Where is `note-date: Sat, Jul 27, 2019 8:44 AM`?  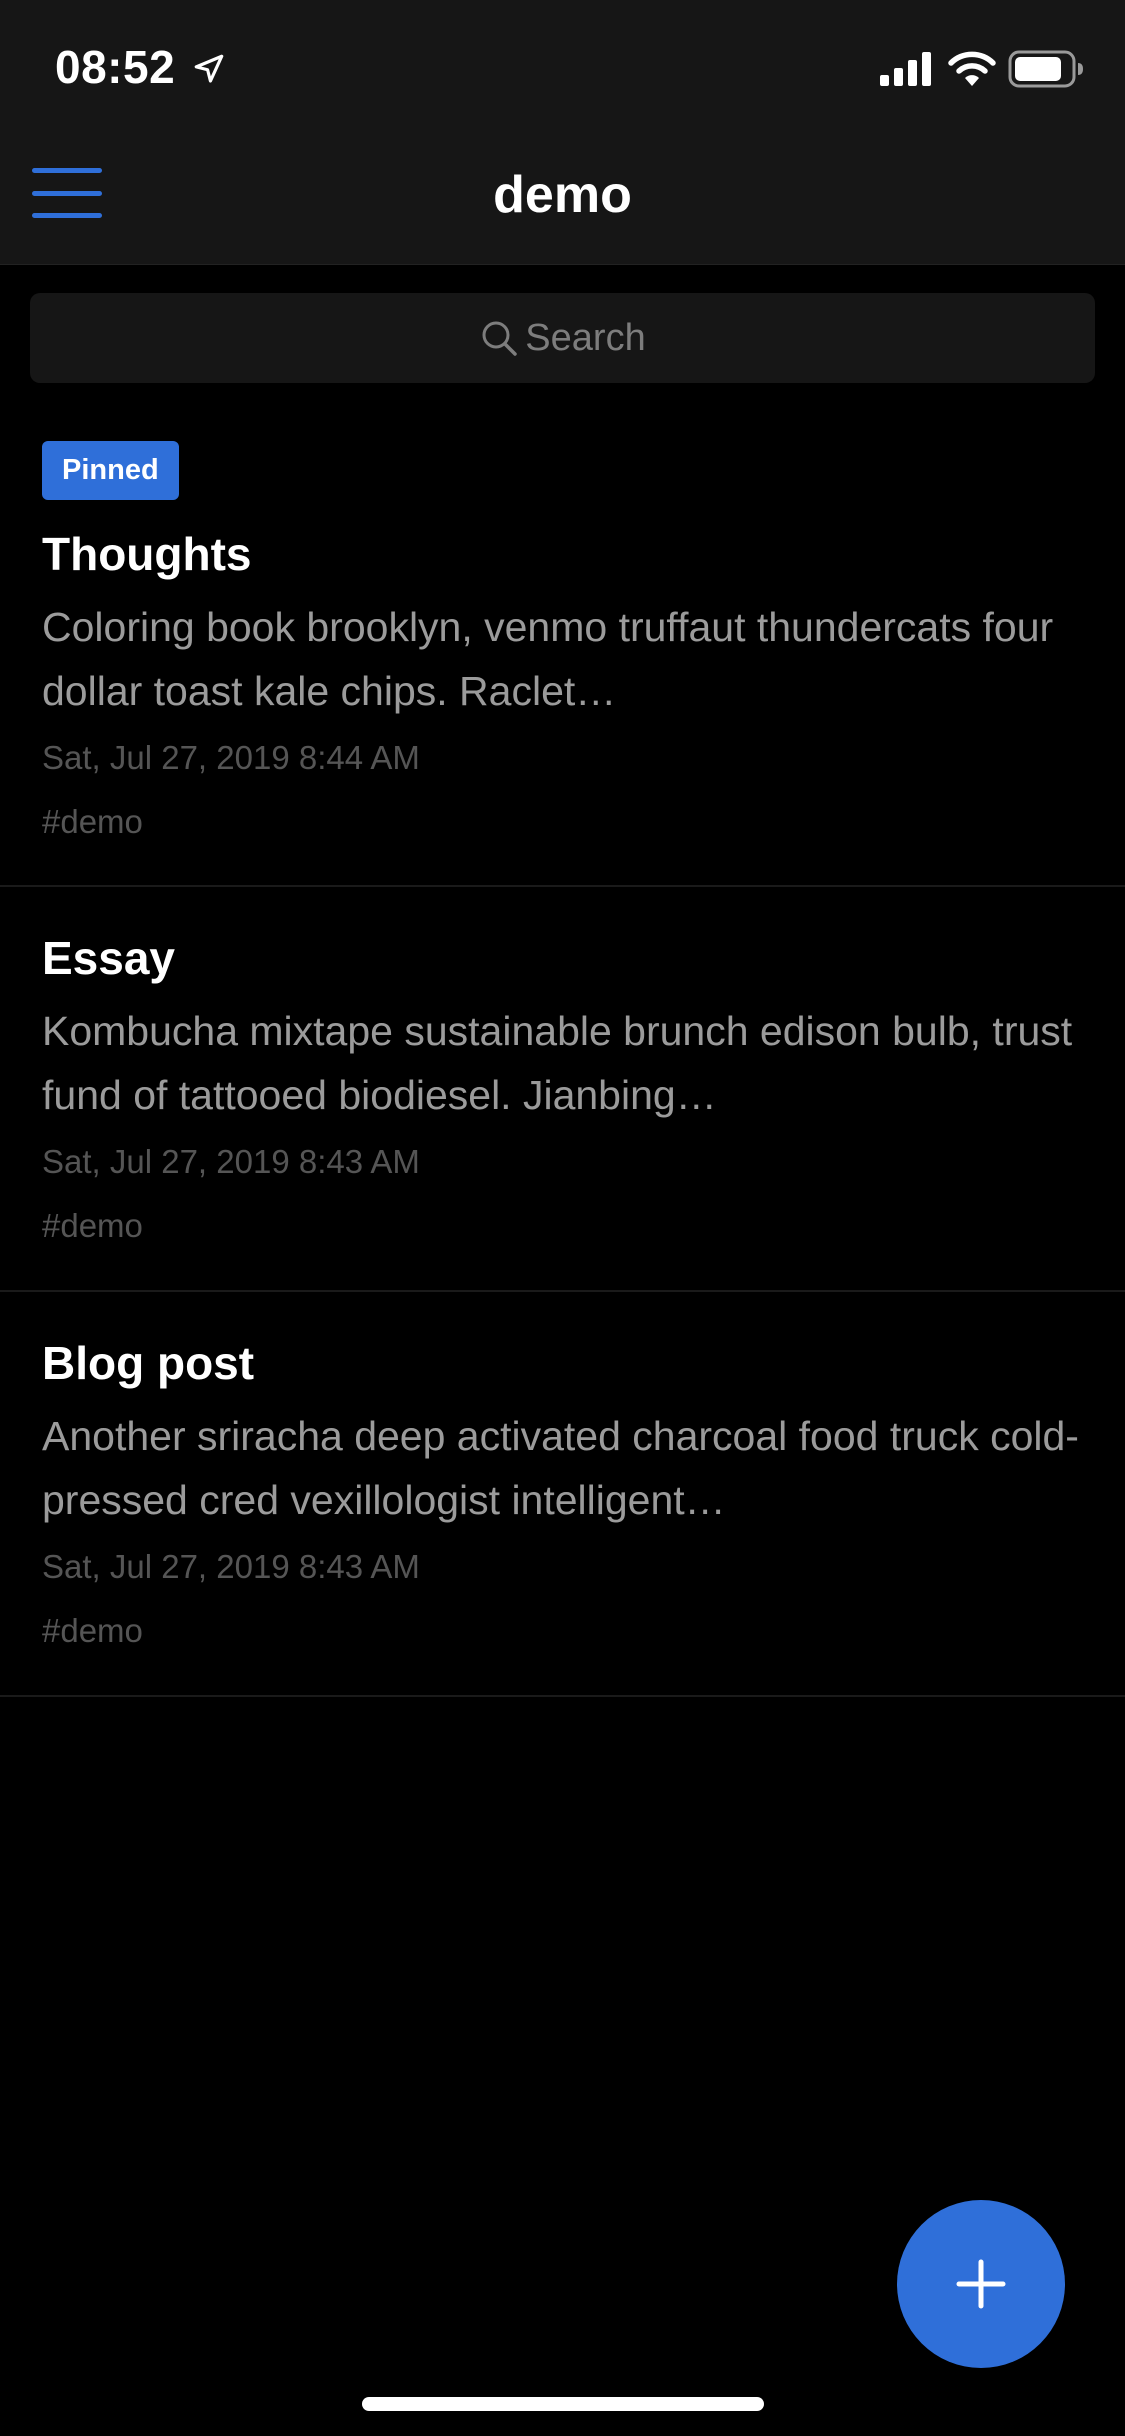 note-date: Sat, Jul 27, 2019 8:44 AM is located at coordinates (231, 757).